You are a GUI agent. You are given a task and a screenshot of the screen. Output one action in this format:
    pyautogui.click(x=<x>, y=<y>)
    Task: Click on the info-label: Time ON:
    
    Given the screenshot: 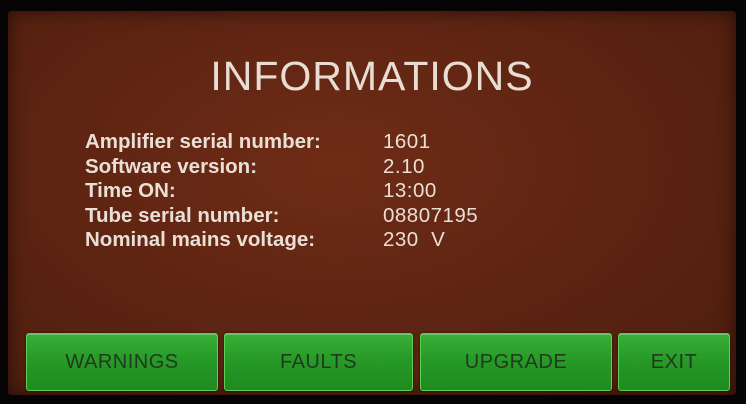 What is the action you would take?
    pyautogui.click(x=130, y=190)
    